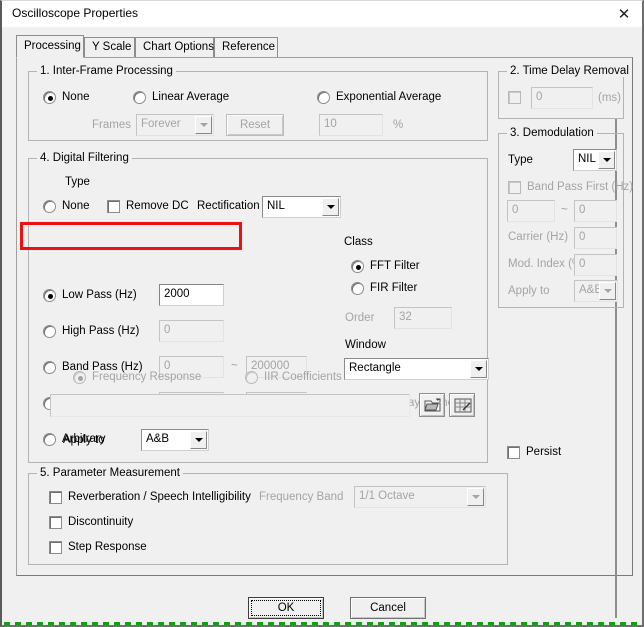 This screenshot has width=644, height=627. I want to click on carrier-value: 0, so click(582, 237).